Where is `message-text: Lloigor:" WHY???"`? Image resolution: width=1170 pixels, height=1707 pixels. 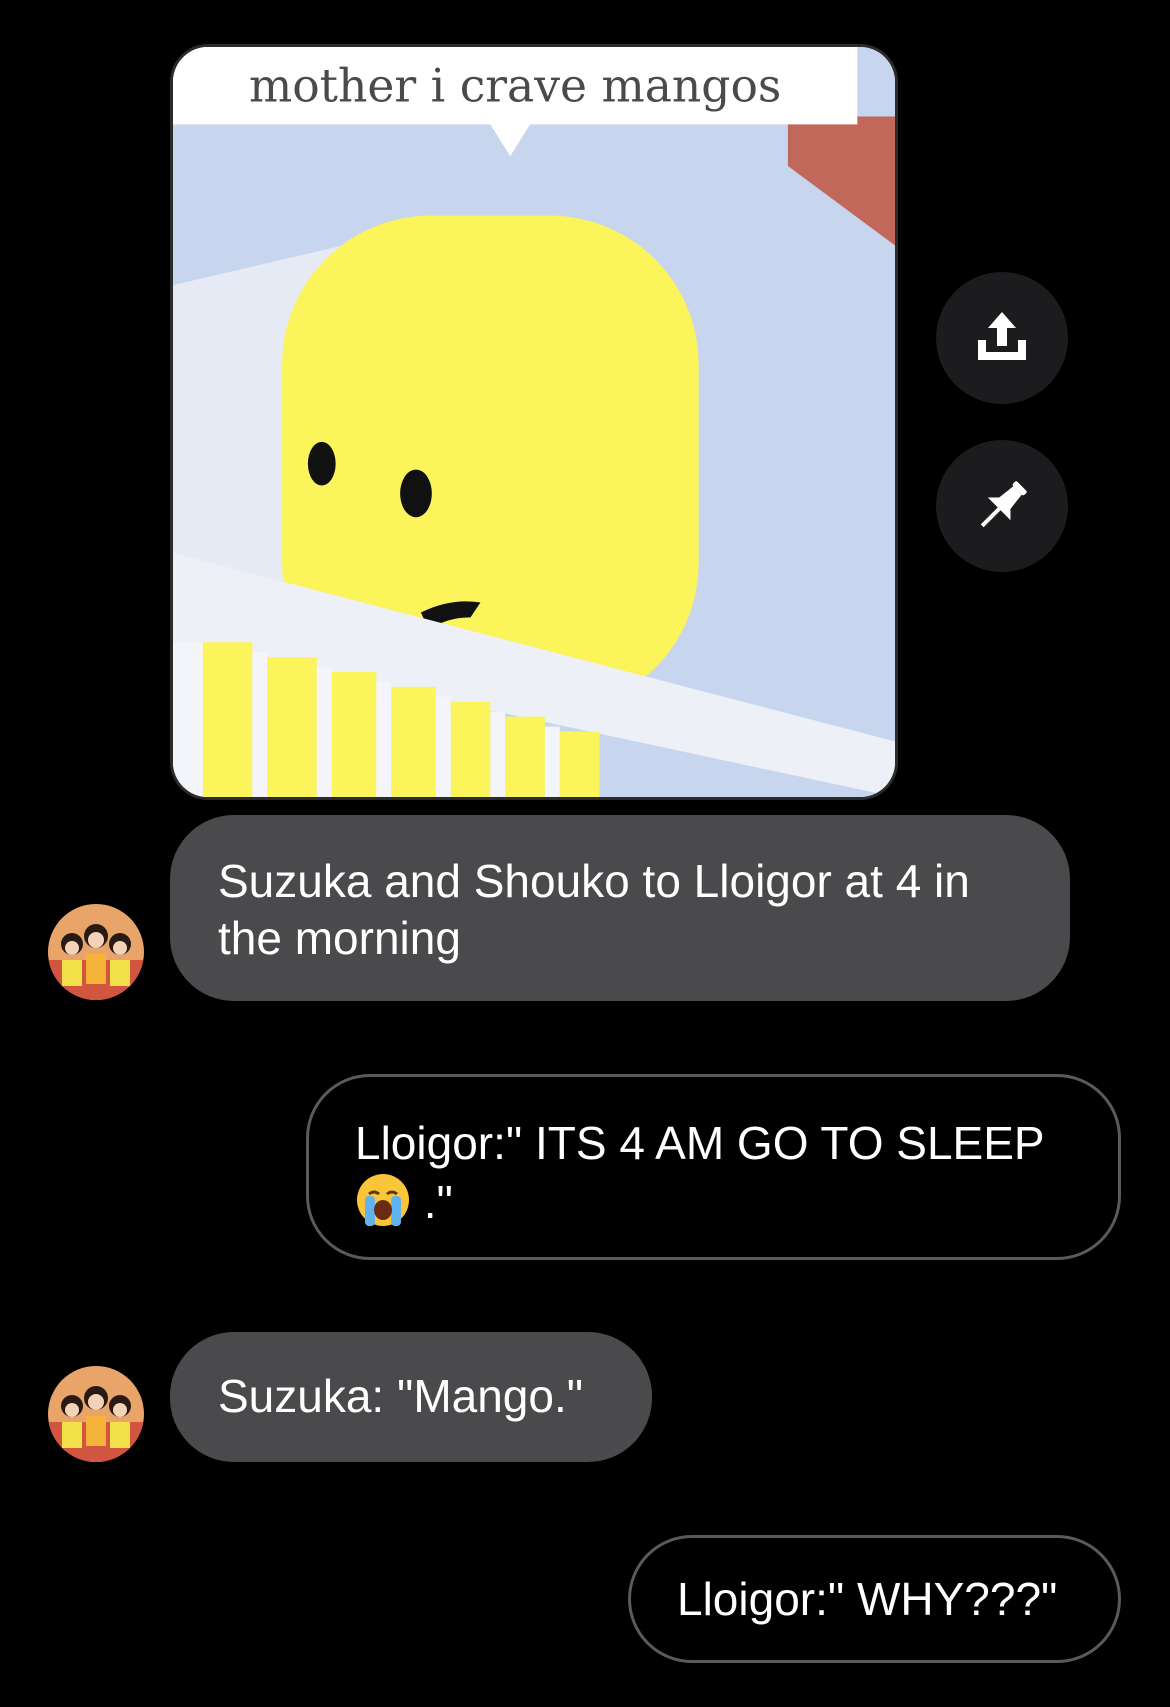
message-text: Lloigor:" WHY???" is located at coordinates (867, 1599).